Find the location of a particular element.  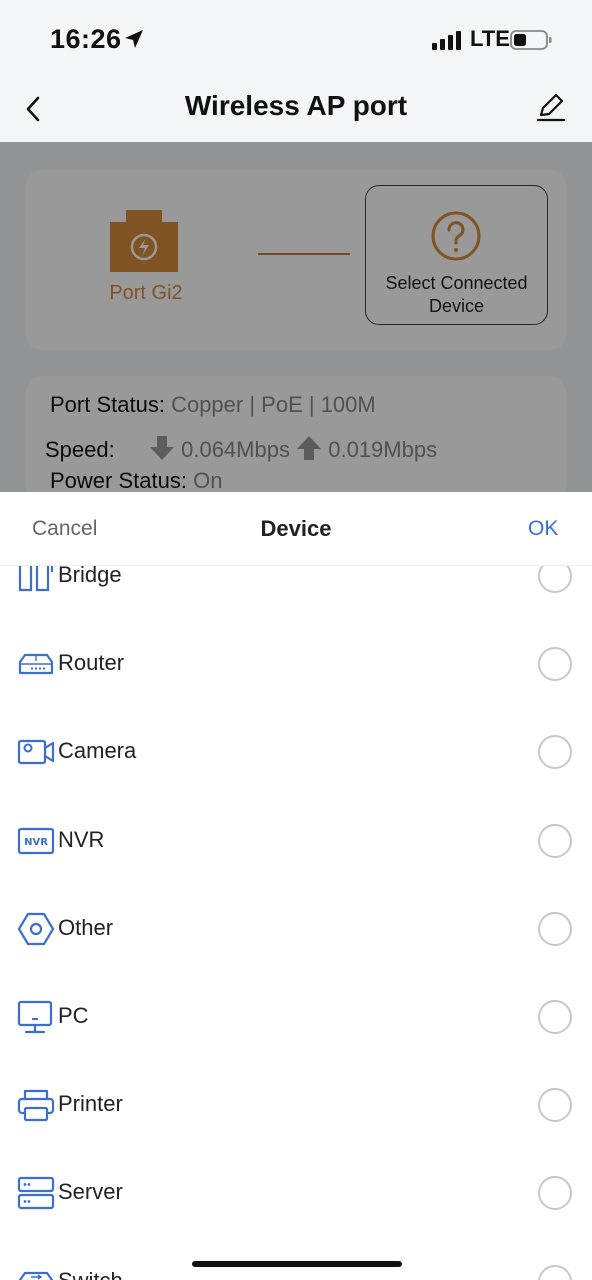

device-option-pc: PC is located at coordinates (296, 1017).